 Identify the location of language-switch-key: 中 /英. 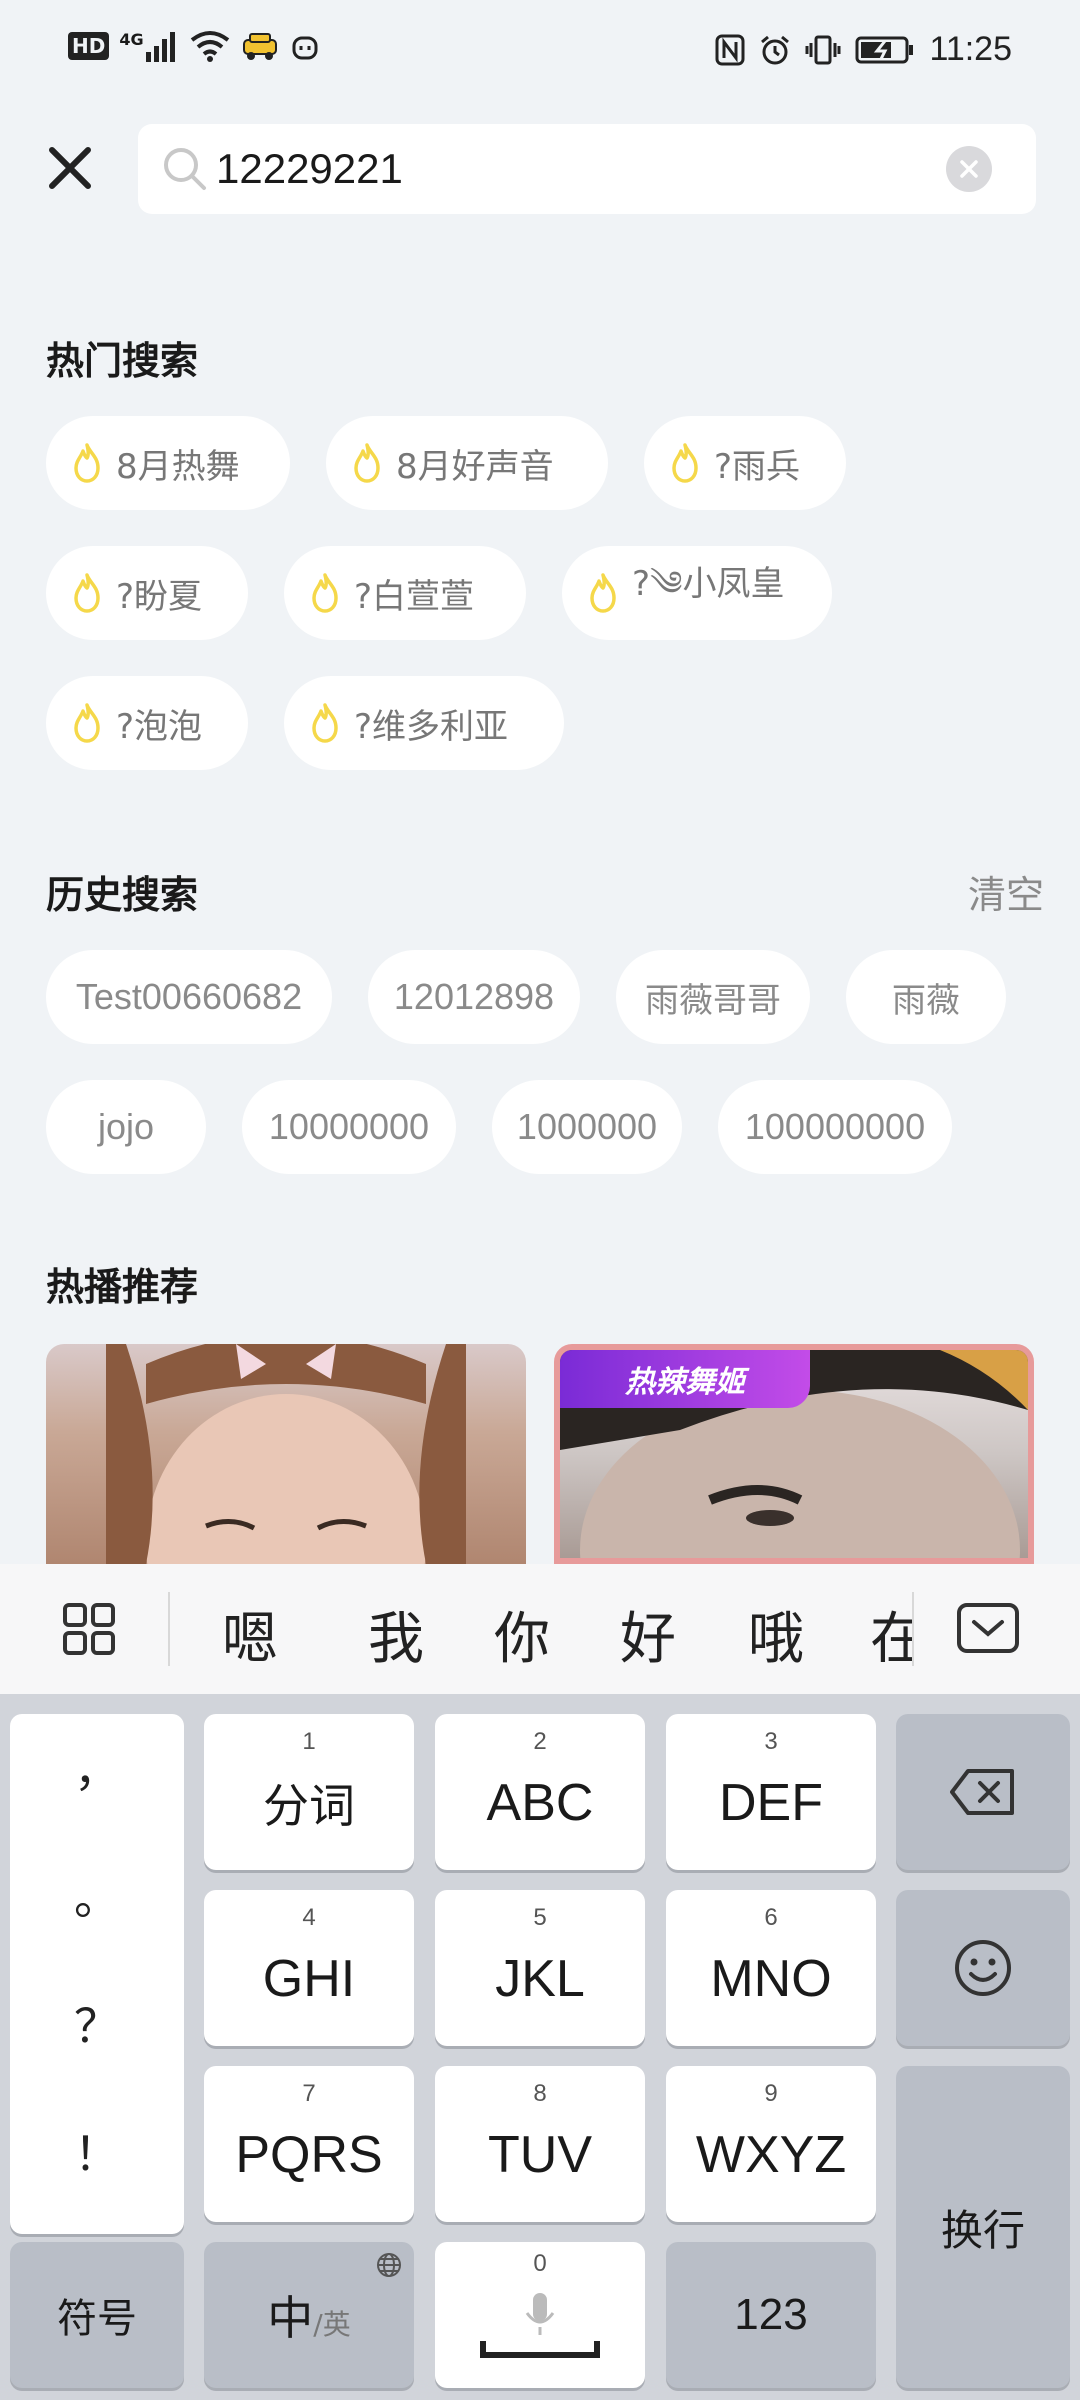
(309, 2315).